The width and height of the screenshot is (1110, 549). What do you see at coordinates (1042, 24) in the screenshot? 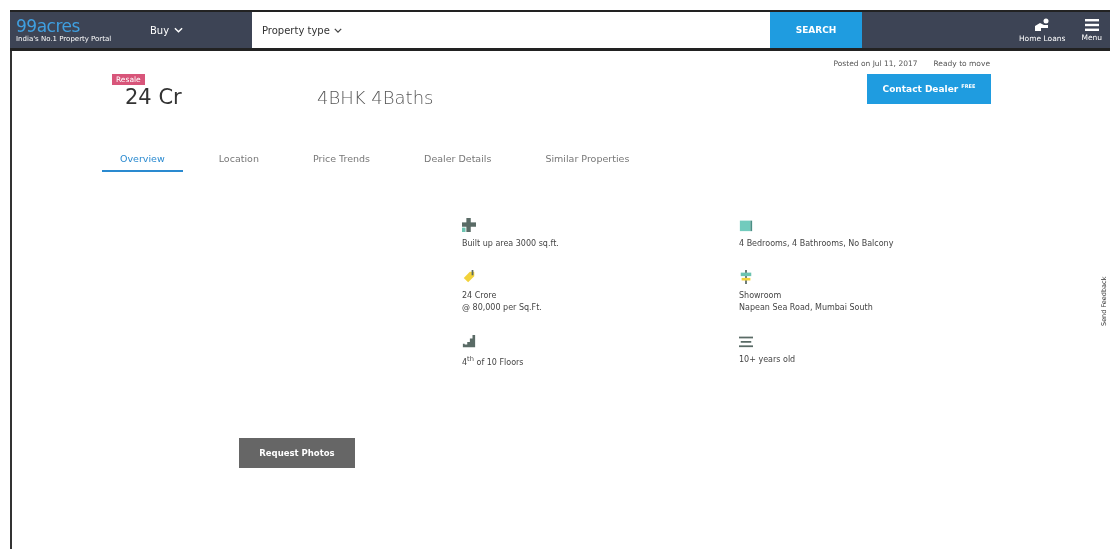
I see `hand-icon` at bounding box center [1042, 24].